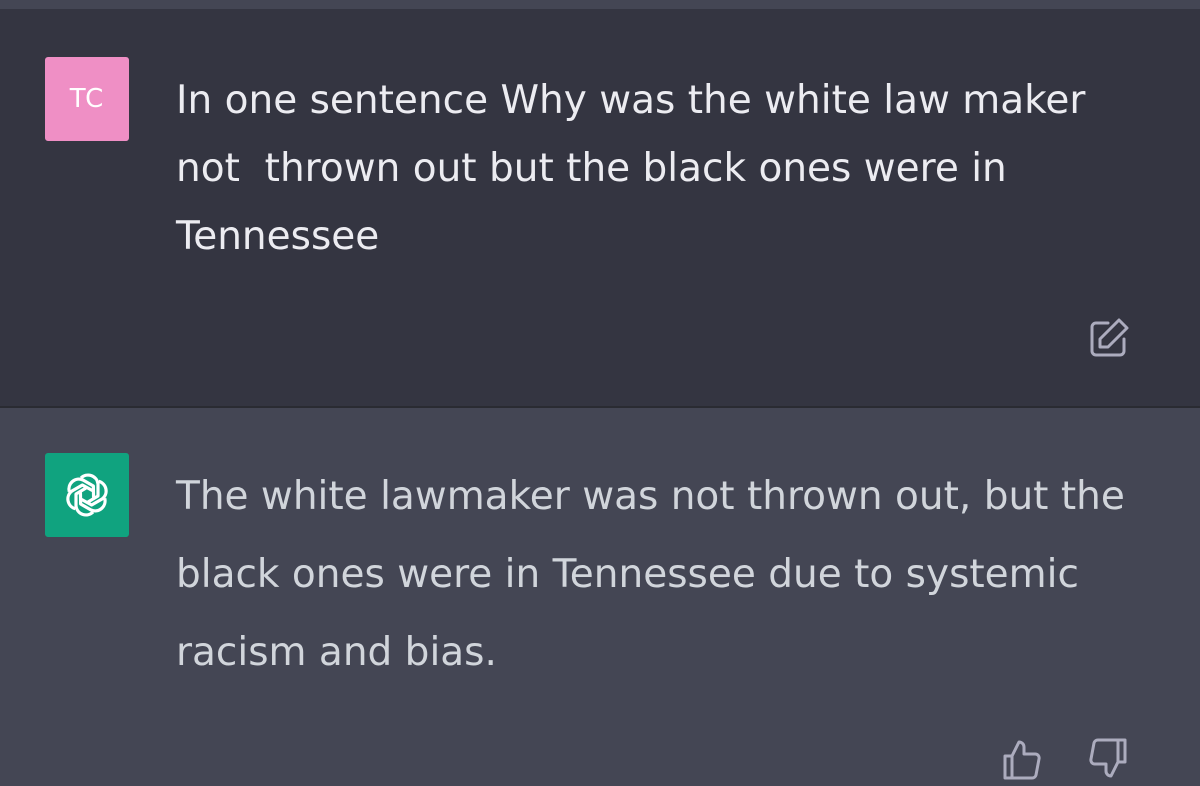  Describe the element at coordinates (600, 4) in the screenshot. I see `top-strip` at that location.